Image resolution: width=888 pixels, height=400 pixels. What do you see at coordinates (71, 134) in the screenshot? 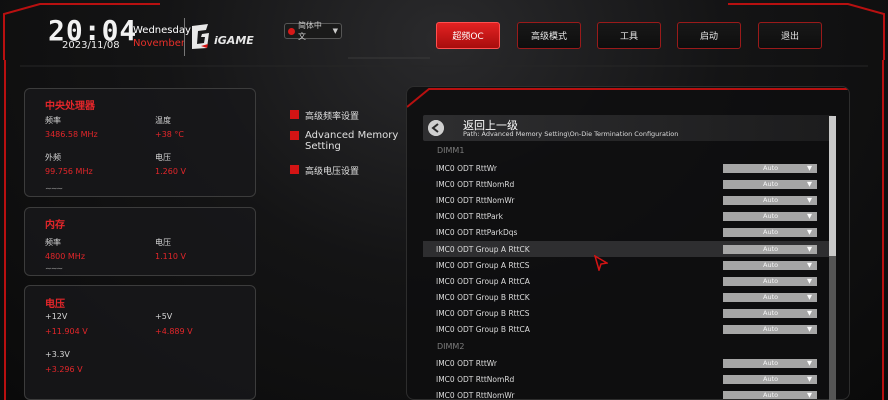
I see `cpu-freq-value: 3486.58 MHz` at bounding box center [71, 134].